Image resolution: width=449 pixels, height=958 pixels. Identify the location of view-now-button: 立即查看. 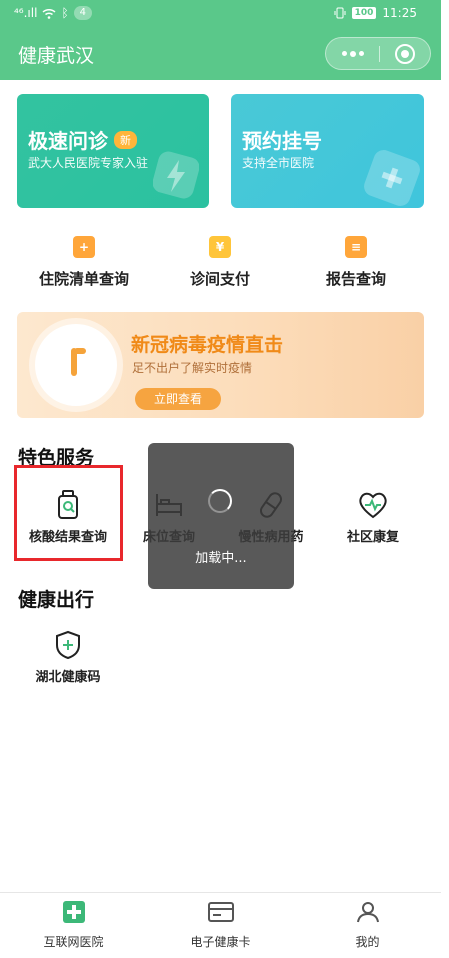
(178, 399).